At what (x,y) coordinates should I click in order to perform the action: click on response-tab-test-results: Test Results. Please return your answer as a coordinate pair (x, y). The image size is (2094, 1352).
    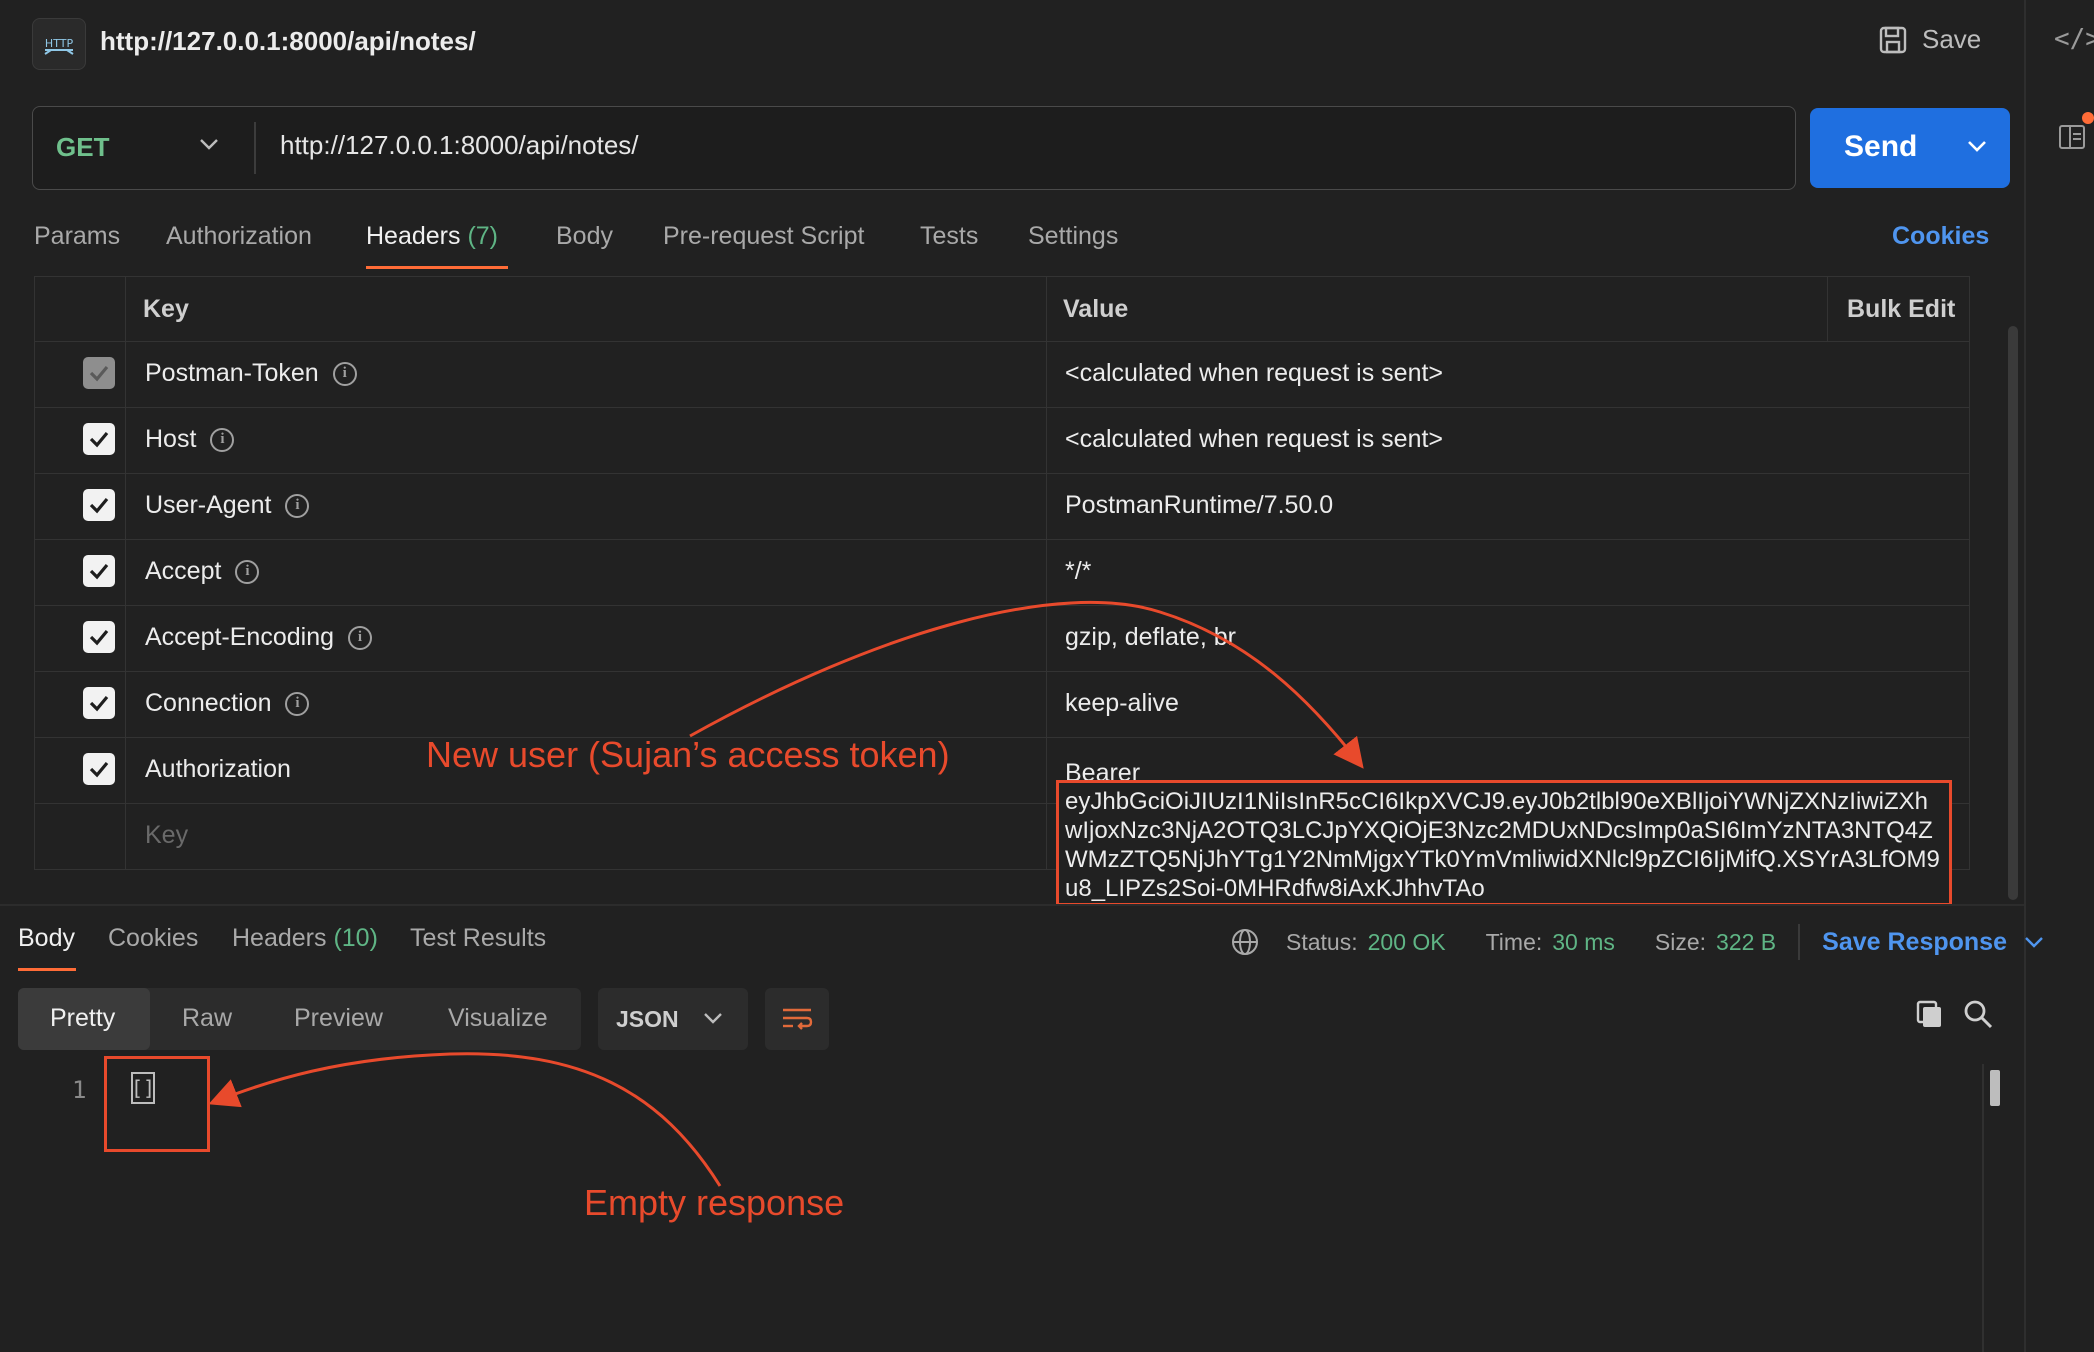
    Looking at the image, I should click on (478, 938).